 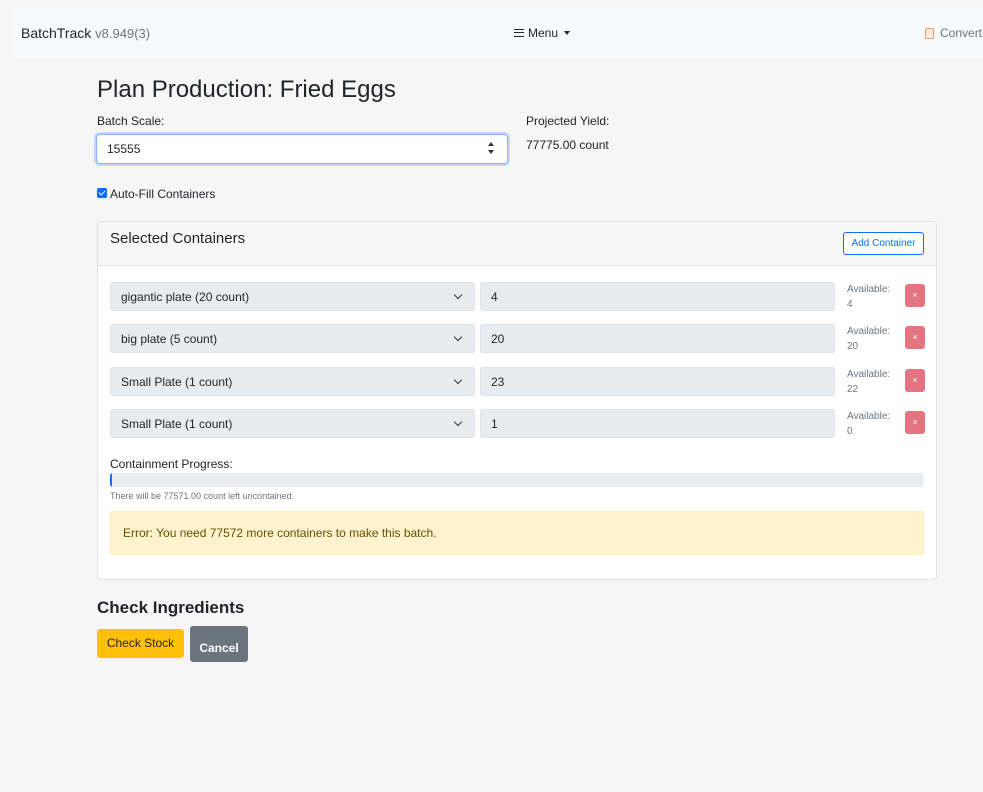 What do you see at coordinates (519, 33) in the screenshot?
I see `hamburger-icon` at bounding box center [519, 33].